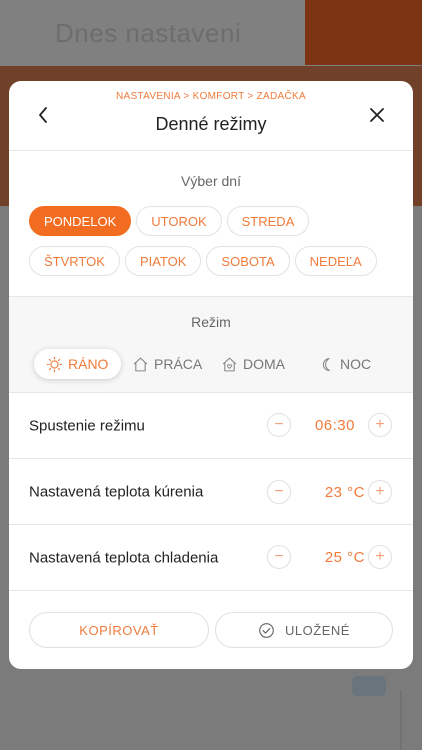 The height and width of the screenshot is (750, 422). I want to click on sun-icon, so click(54, 364).